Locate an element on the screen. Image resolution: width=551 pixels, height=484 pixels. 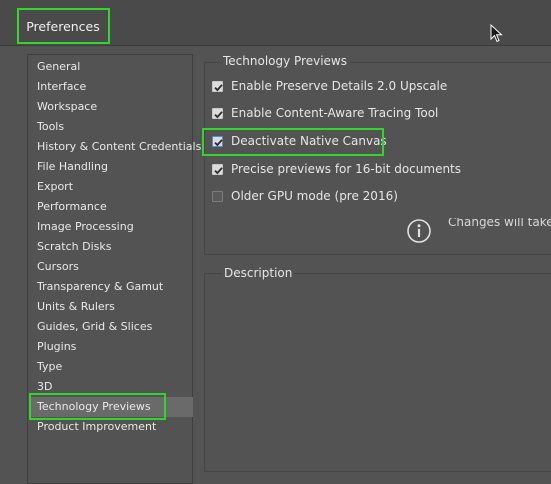
sidebar-item-transparency-gamut: Transparency & Gamut is located at coordinates (112, 287).